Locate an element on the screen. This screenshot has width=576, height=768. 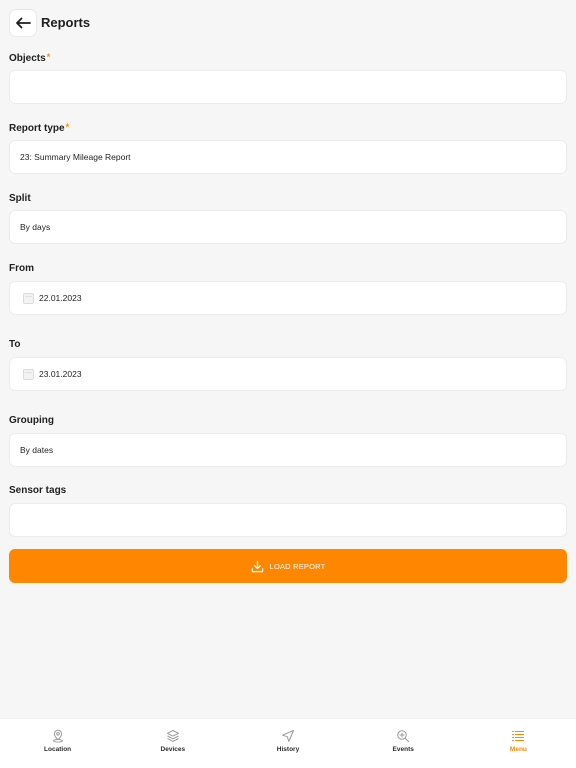
page-title: Reports is located at coordinates (66, 22).